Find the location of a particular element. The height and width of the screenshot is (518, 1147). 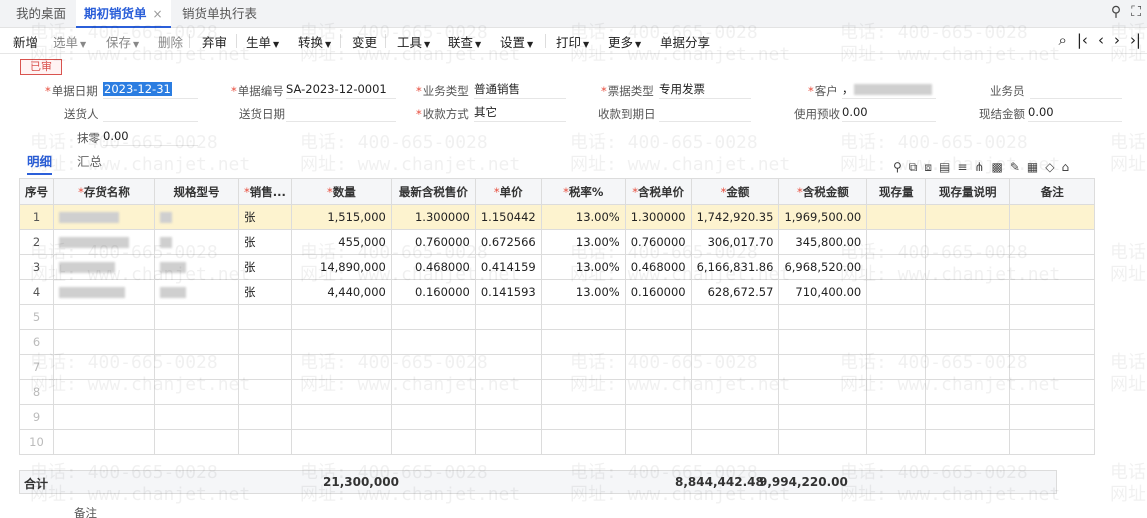

tab-sales-execution: 销货单执行表 is located at coordinates (219, 14).